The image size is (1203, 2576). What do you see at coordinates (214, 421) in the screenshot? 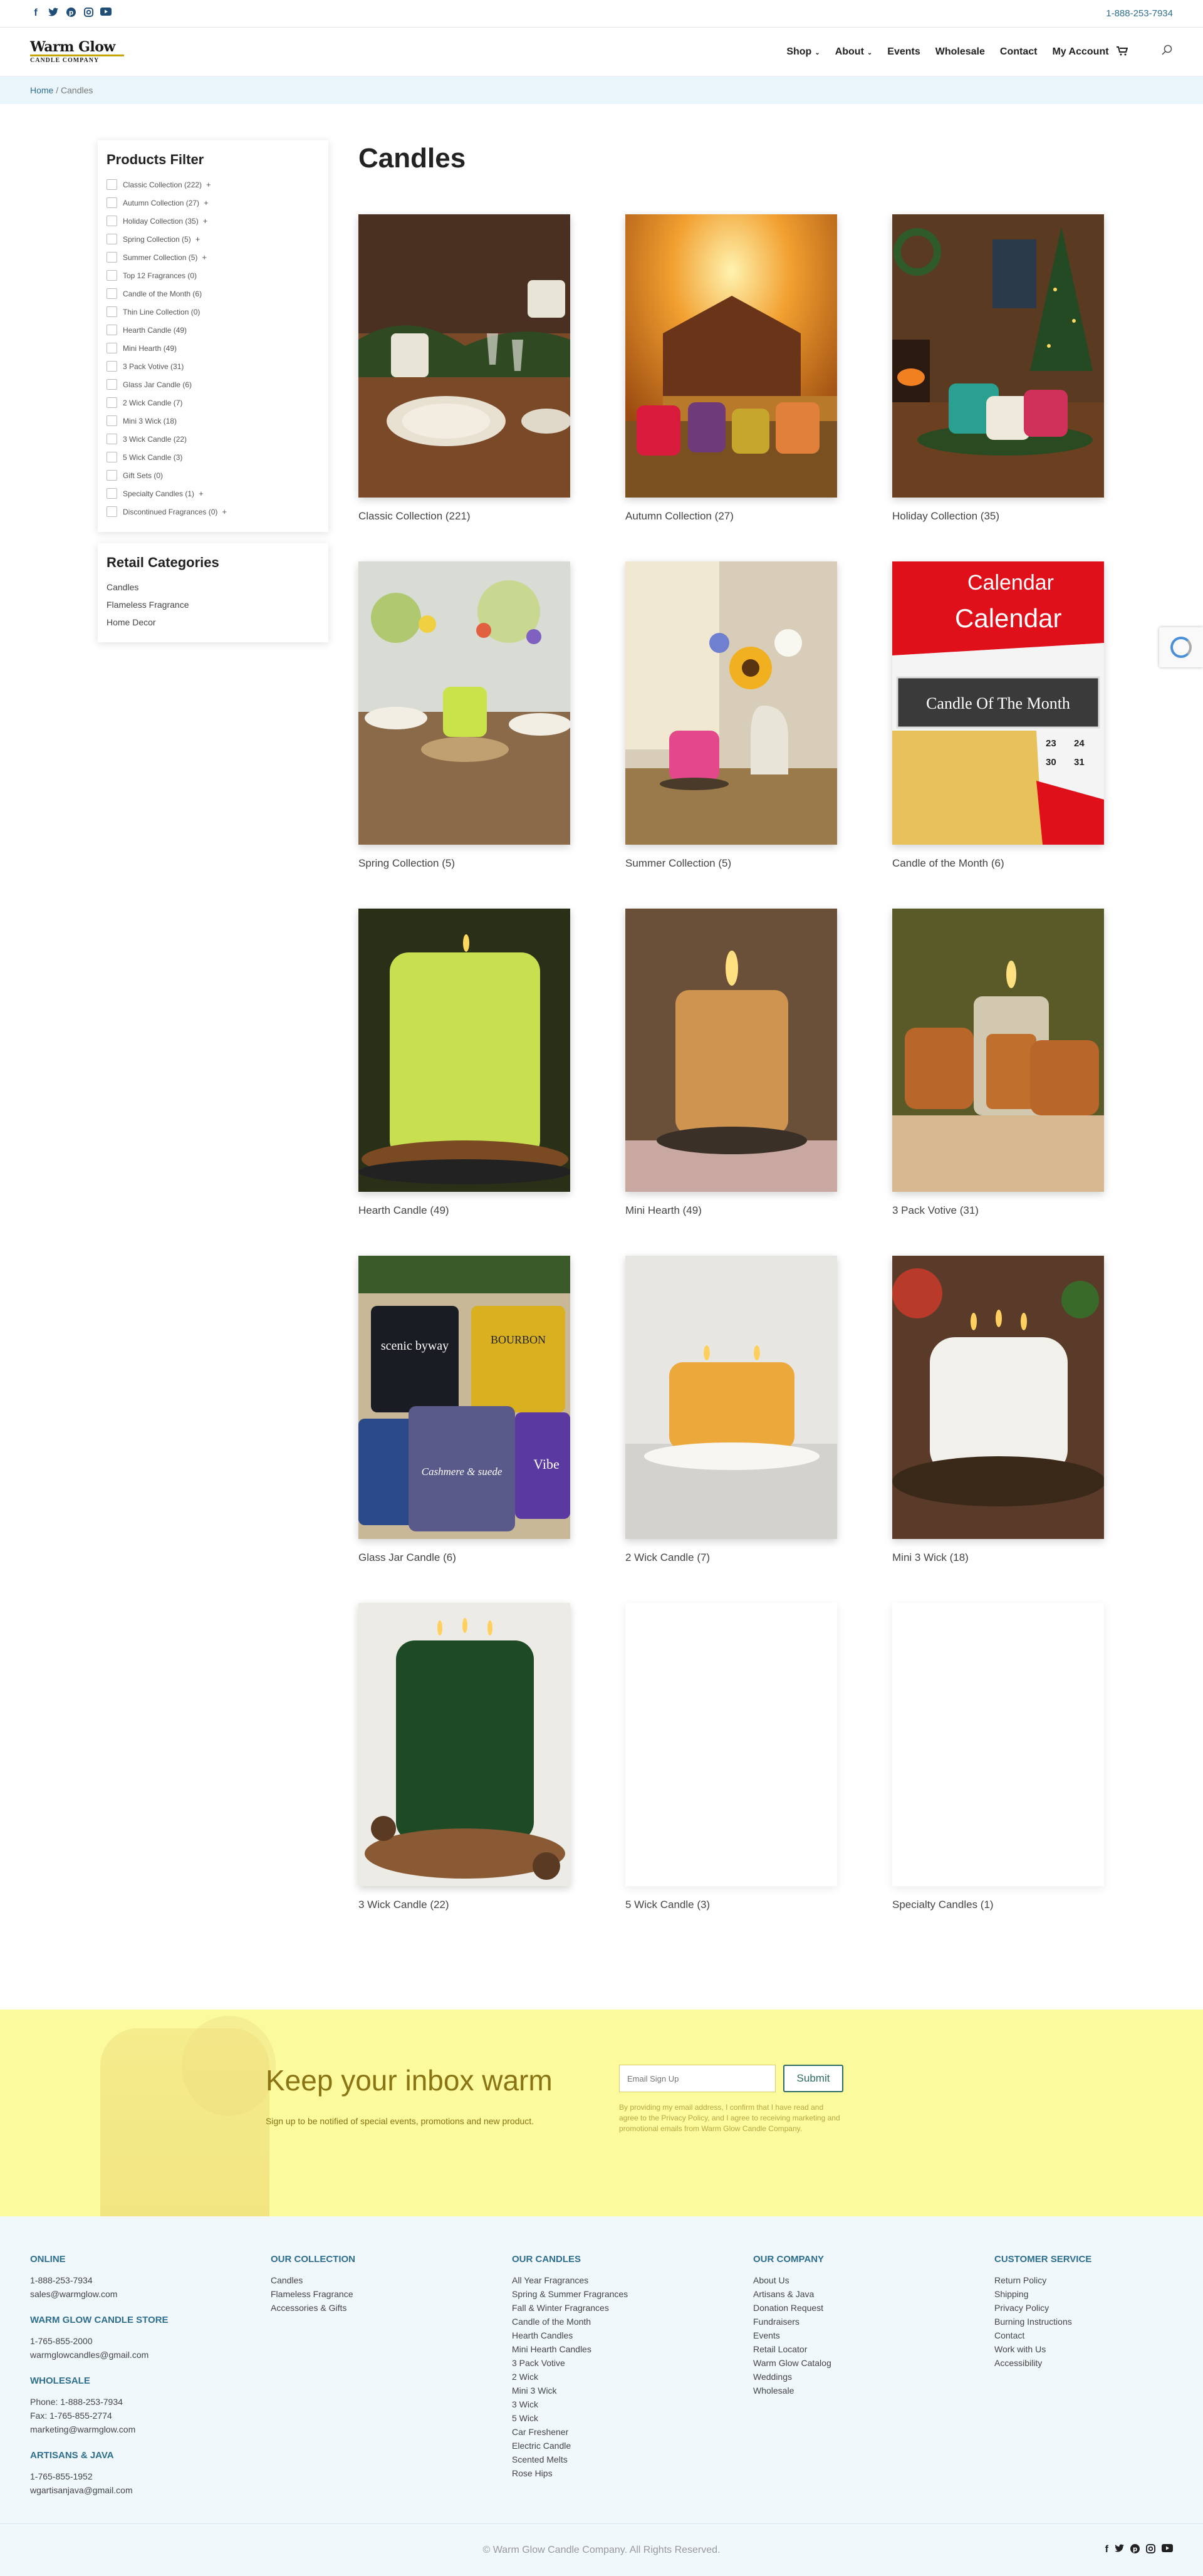
I see `filter-item: Mini 3 Wick (18)` at bounding box center [214, 421].